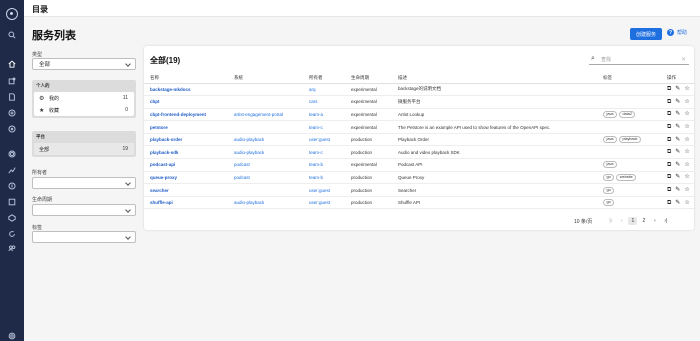 This screenshot has height=341, width=700. I want to click on service-name-link: podcast-api, so click(186, 165).